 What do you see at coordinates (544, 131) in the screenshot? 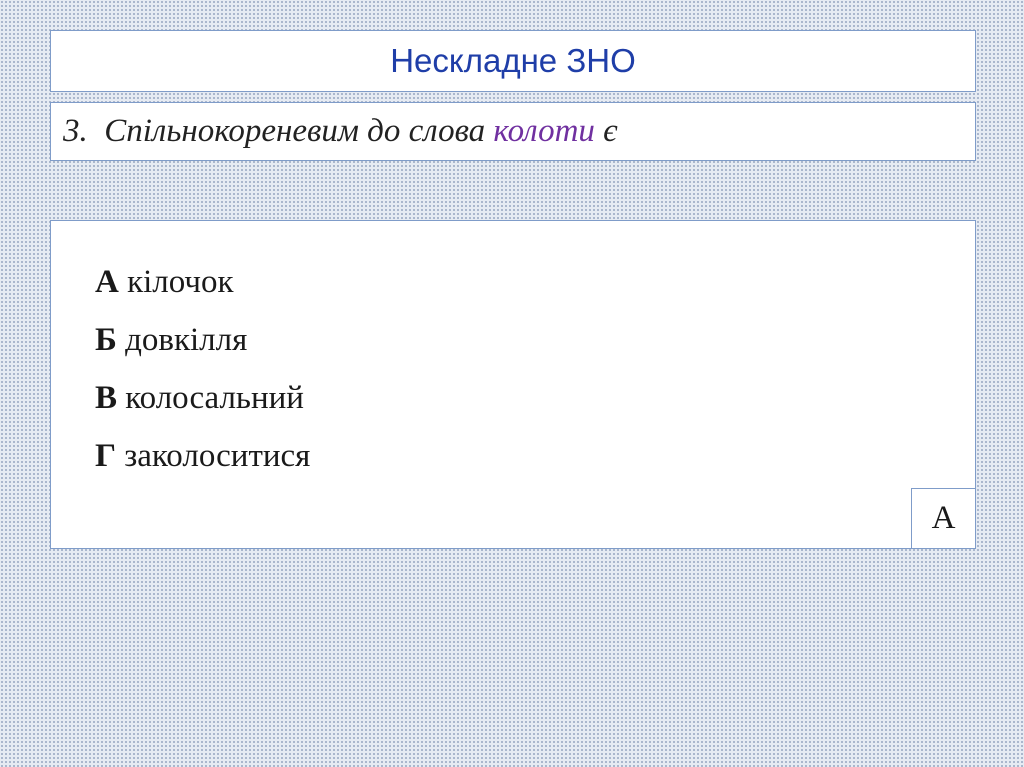
I see `question-keyword: колоти` at bounding box center [544, 131].